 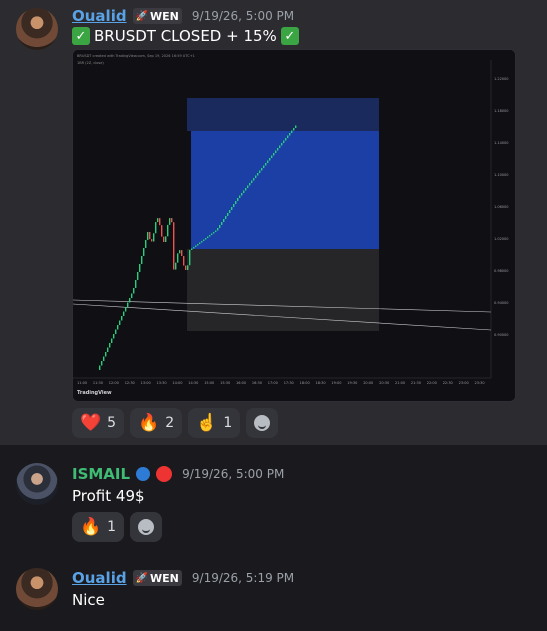 What do you see at coordinates (225, 383) in the screenshot?
I see `time-tick-label: 15:30` at bounding box center [225, 383].